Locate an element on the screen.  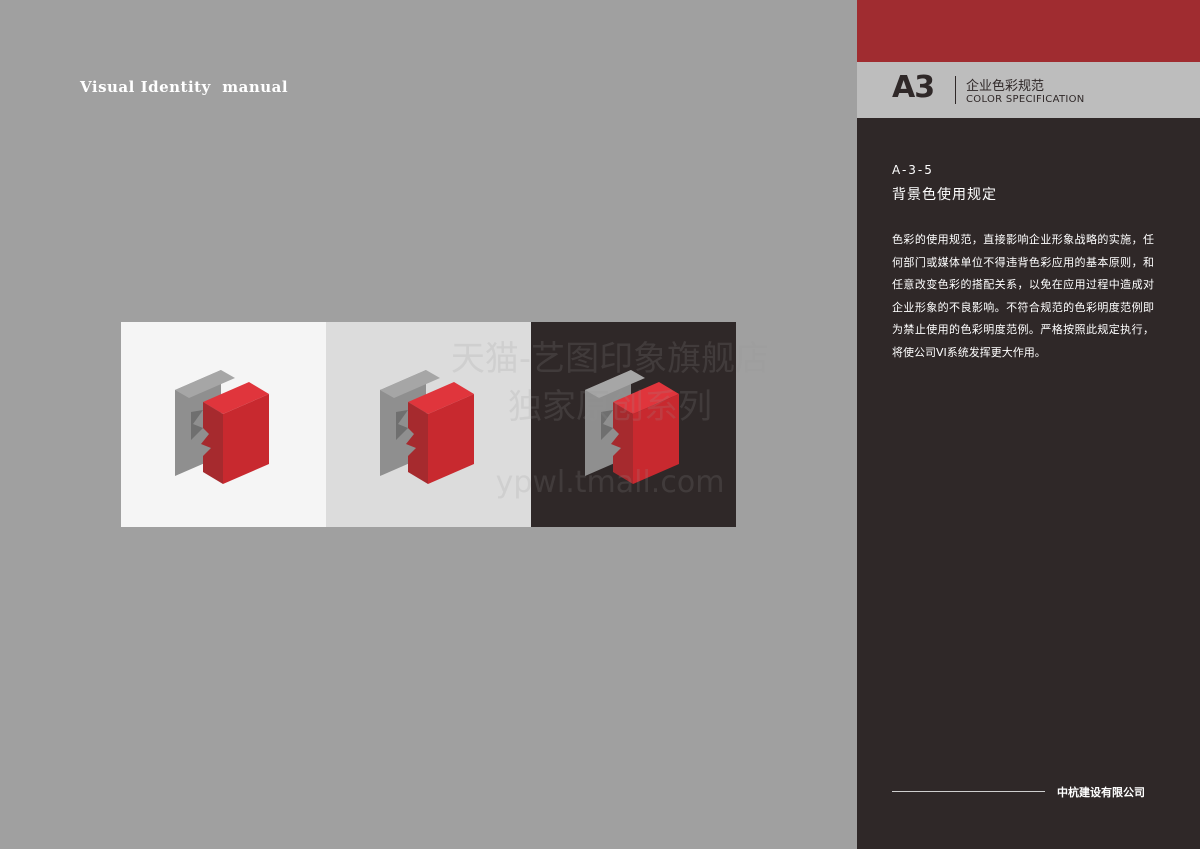
header-divider is located at coordinates (955, 90).